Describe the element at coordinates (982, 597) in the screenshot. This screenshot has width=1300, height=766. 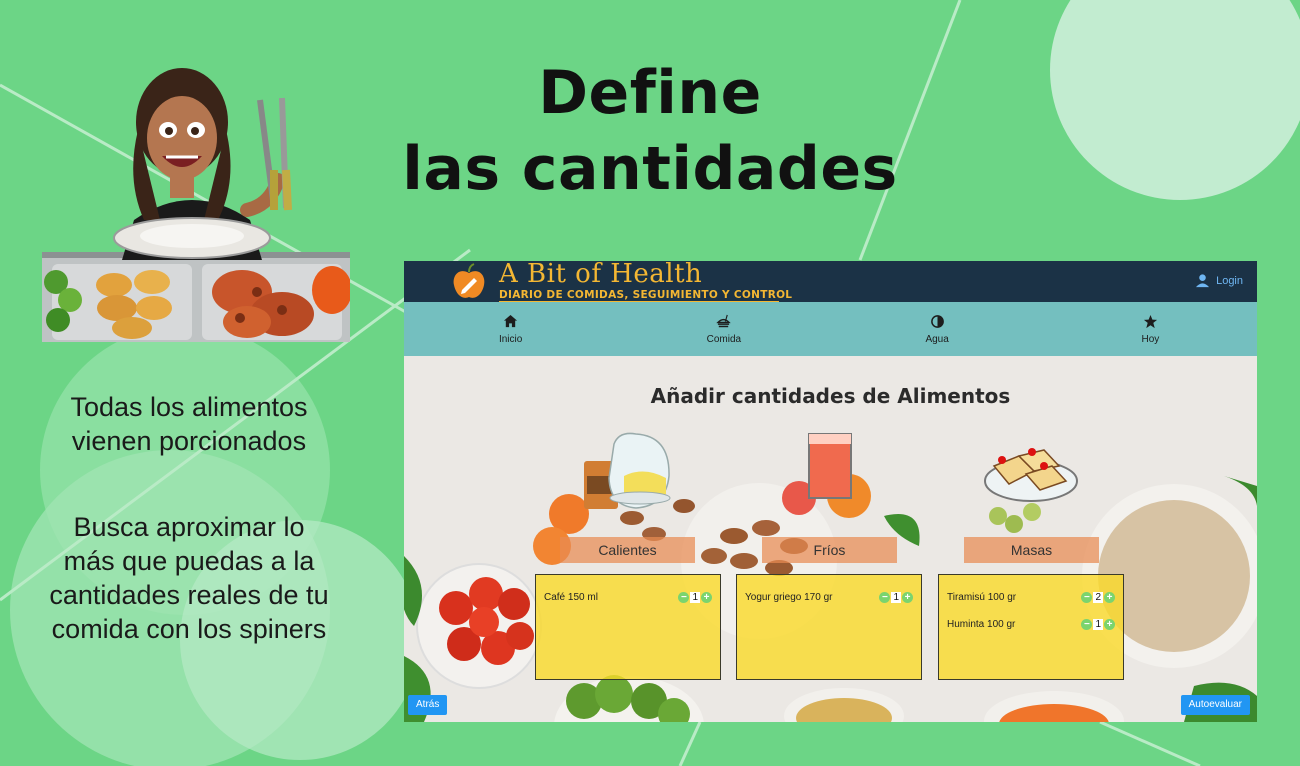
I see `food-item-name: Tiramisú 100 gr` at that location.